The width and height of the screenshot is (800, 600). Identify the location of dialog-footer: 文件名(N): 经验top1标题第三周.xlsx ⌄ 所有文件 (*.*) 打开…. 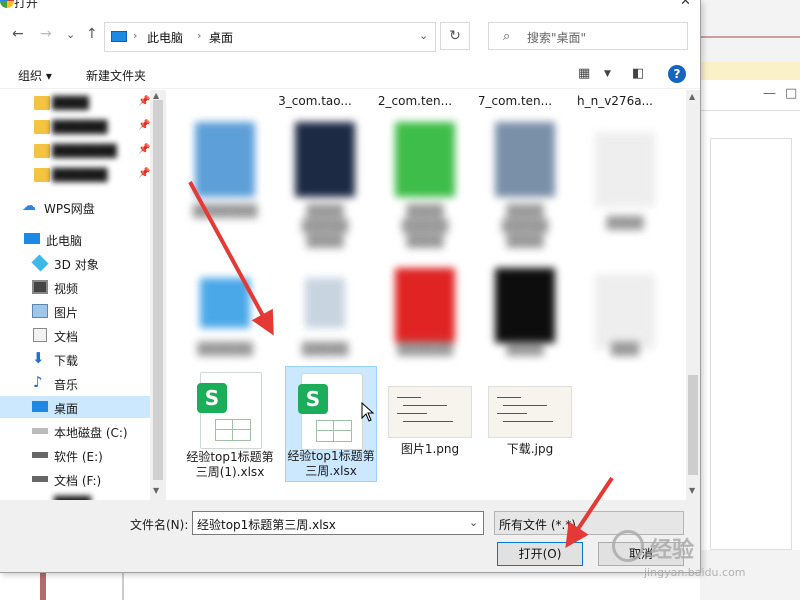
(350, 536).